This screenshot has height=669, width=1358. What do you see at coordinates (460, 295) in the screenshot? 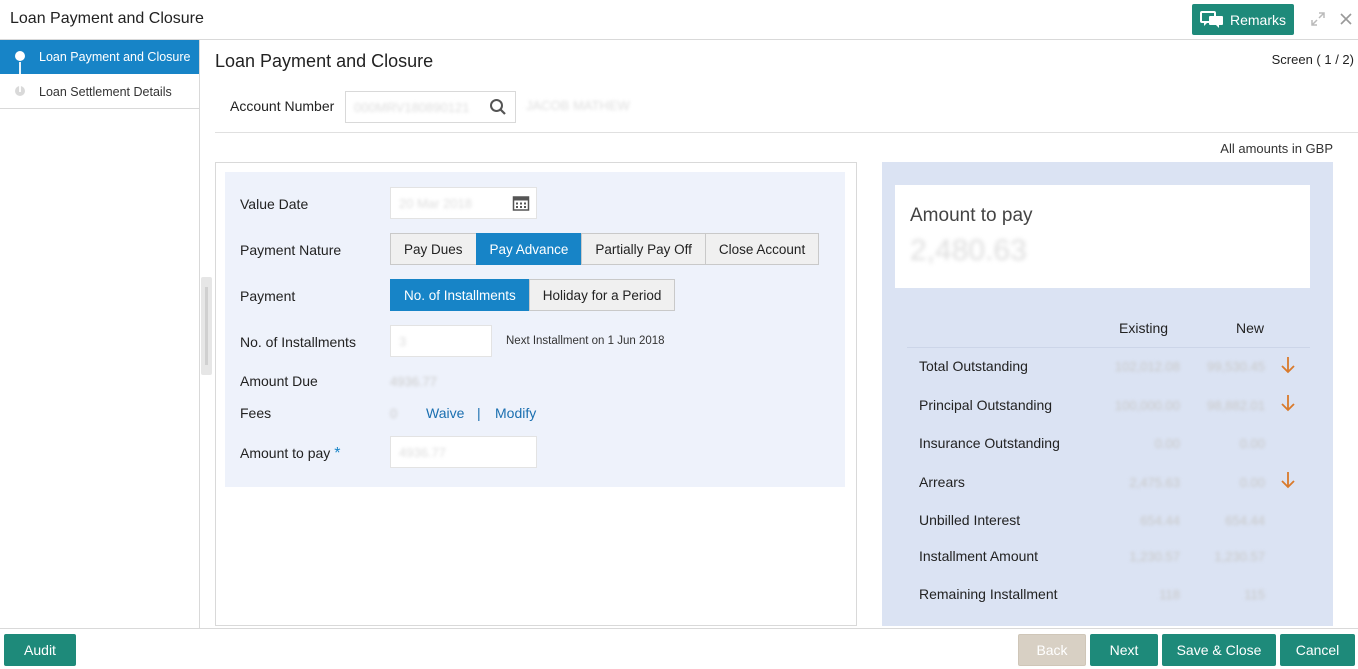
I see `no-of-installments-button: No. of Installments` at bounding box center [460, 295].